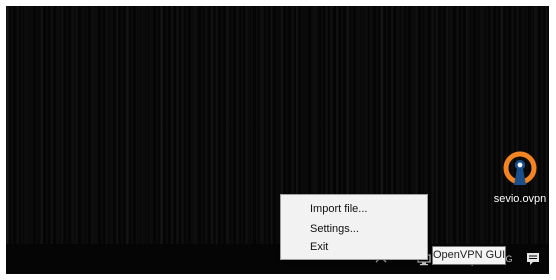 The width and height of the screenshot is (556, 280). What do you see at coordinates (469, 255) in the screenshot?
I see `tray-tooltip: OpenVPN GUI` at bounding box center [469, 255].